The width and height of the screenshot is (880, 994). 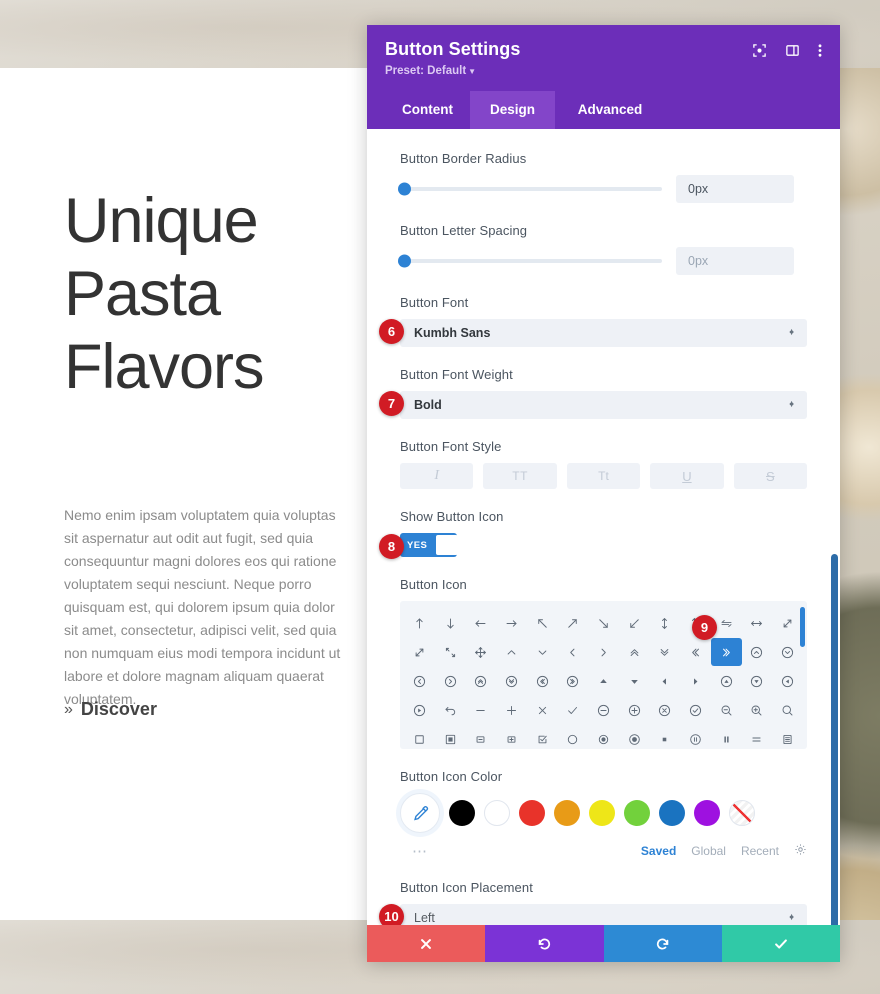 What do you see at coordinates (572, 737) in the screenshot?
I see `circle-outline-icon` at bounding box center [572, 737].